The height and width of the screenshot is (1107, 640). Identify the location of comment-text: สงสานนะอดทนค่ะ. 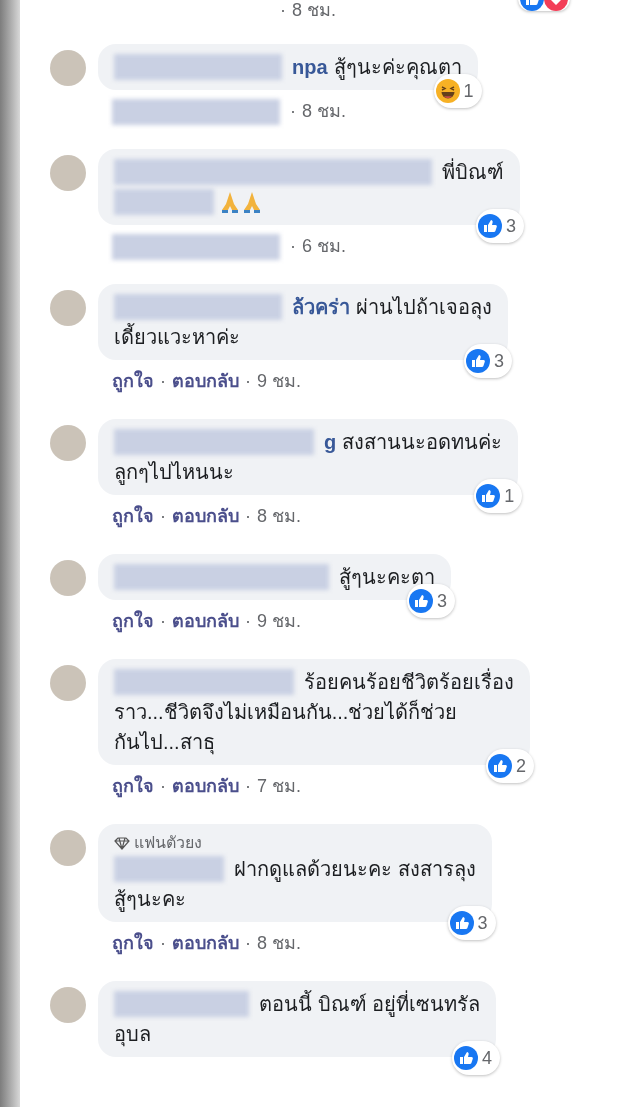
(422, 442).